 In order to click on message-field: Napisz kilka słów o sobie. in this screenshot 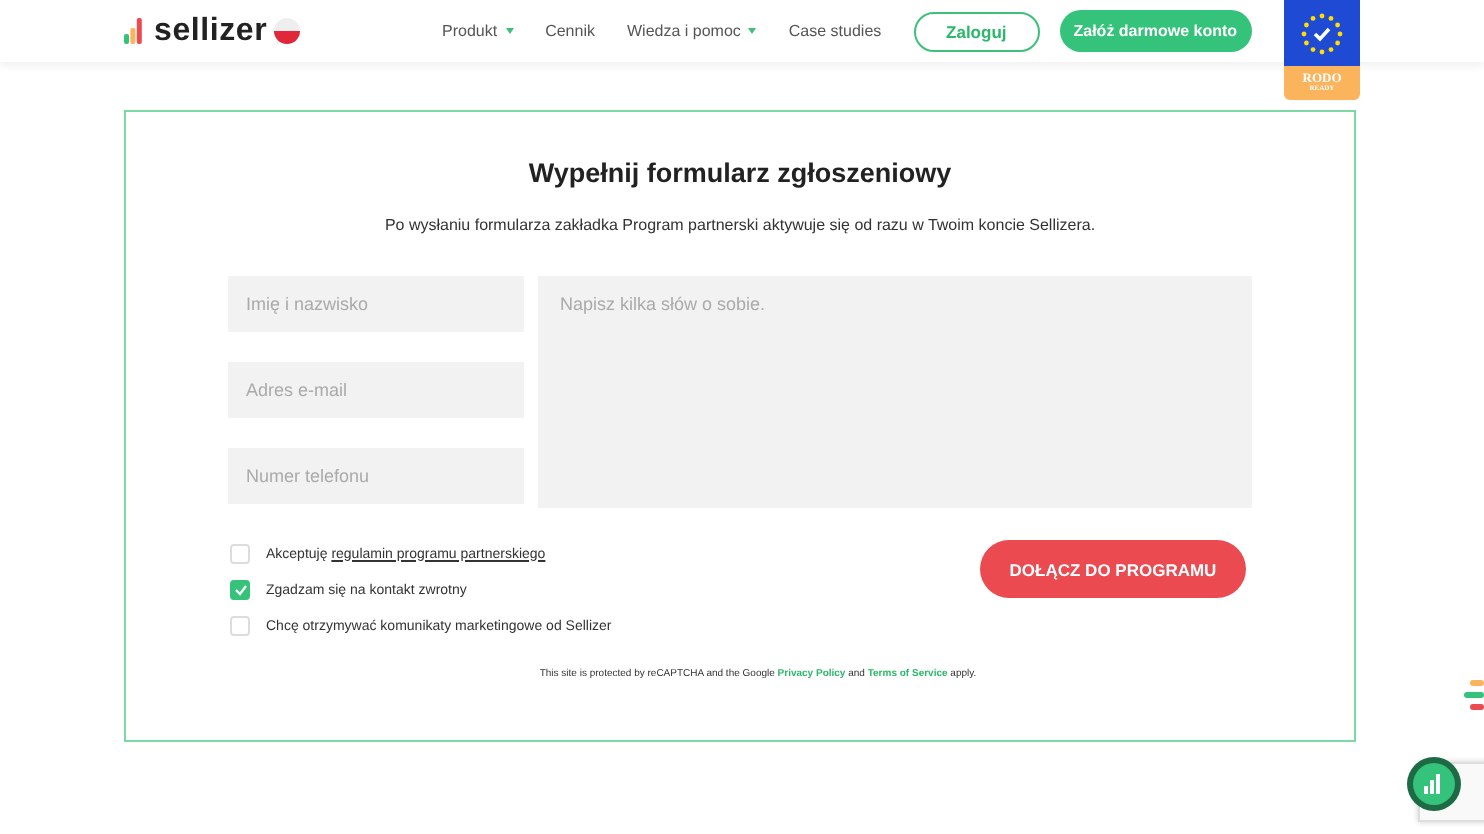, I will do `click(895, 392)`.